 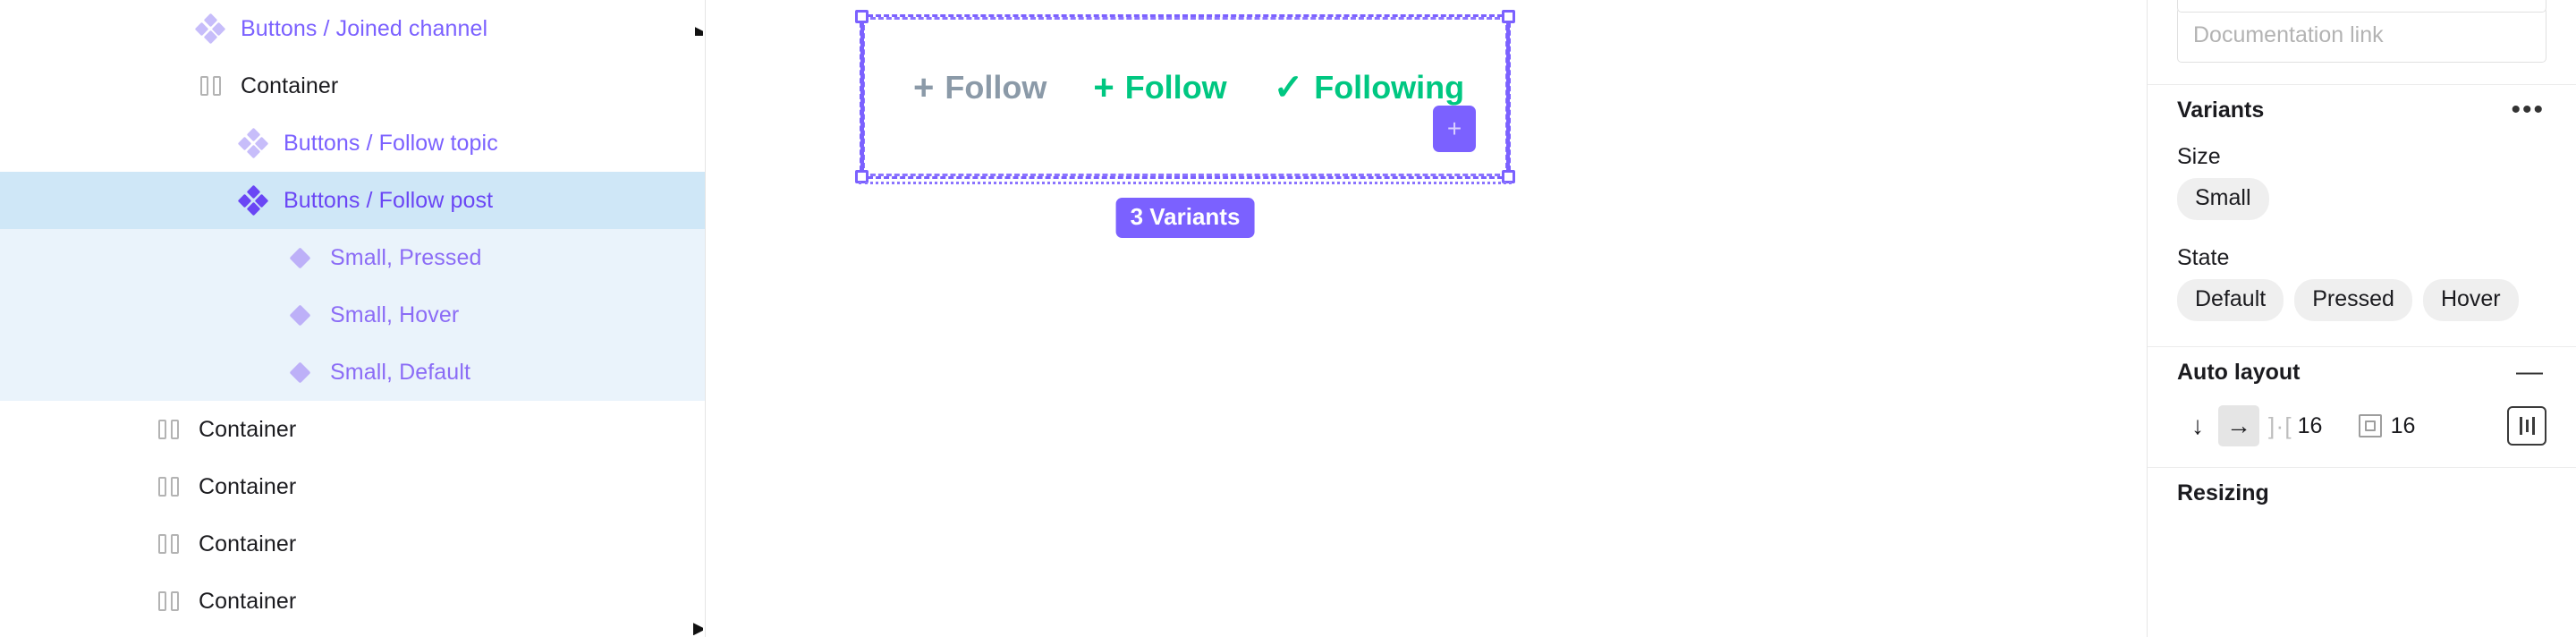 What do you see at coordinates (2230, 300) in the screenshot?
I see `state-chip-default: Default` at bounding box center [2230, 300].